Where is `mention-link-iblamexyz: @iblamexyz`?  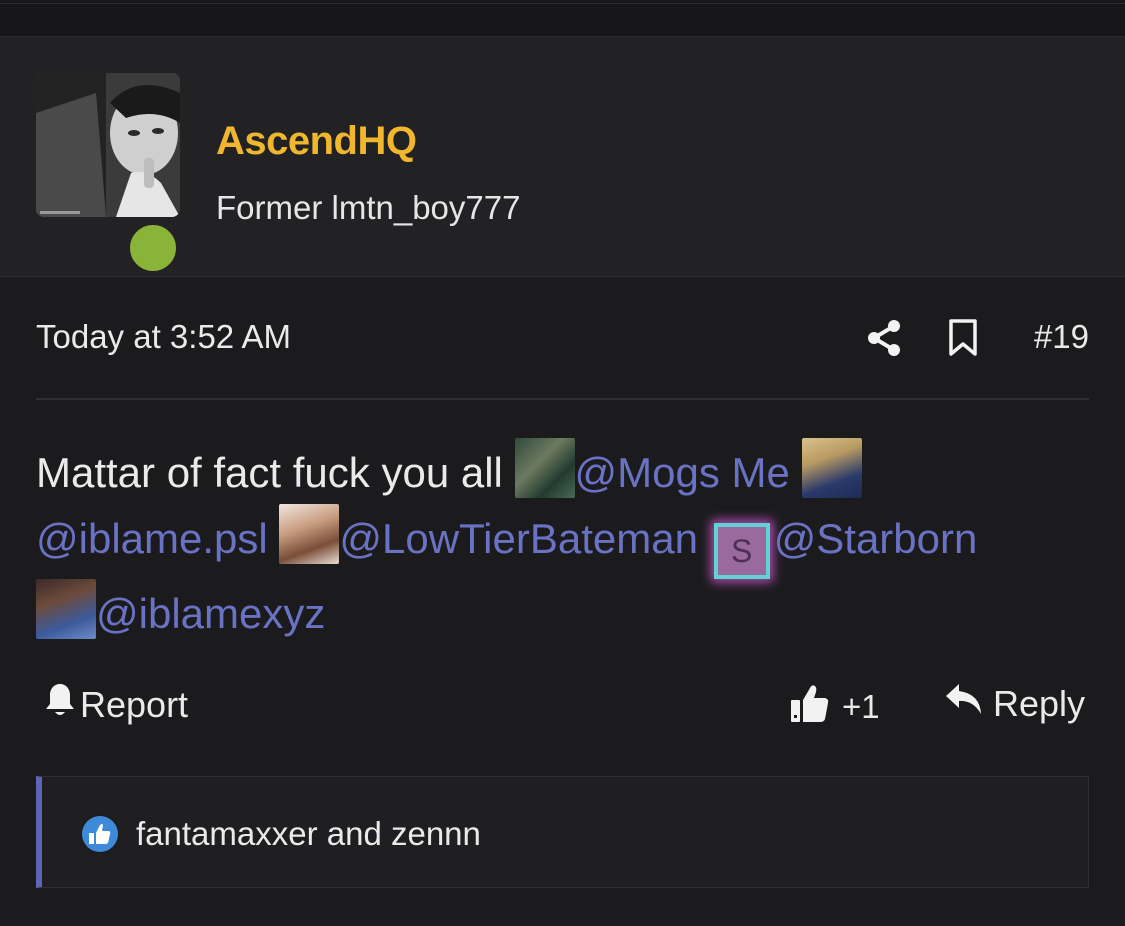 mention-link-iblamexyz: @iblamexyz is located at coordinates (210, 613).